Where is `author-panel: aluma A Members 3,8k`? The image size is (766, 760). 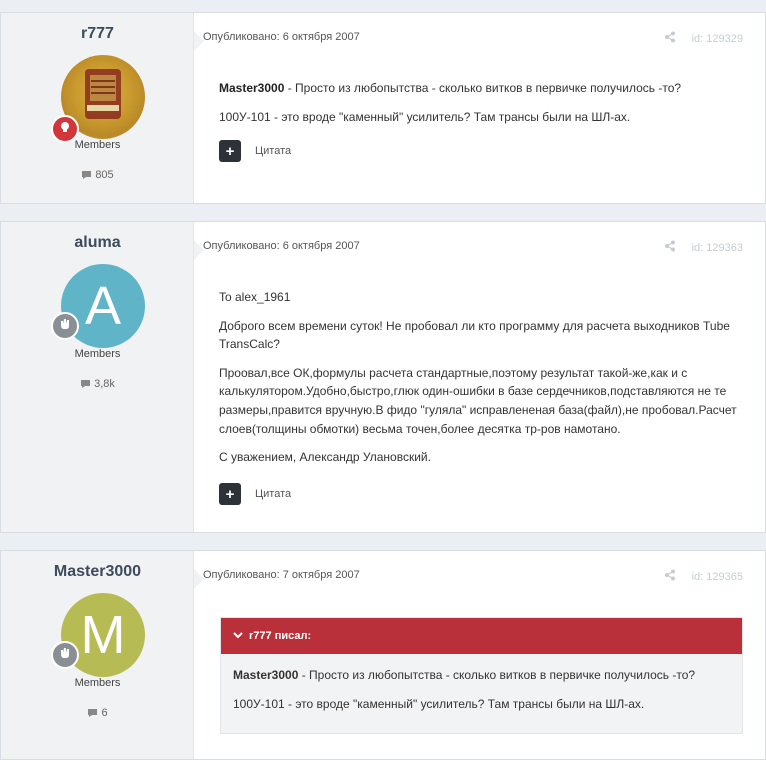
author-panel: aluma A Members 3,8k is located at coordinates (97, 377).